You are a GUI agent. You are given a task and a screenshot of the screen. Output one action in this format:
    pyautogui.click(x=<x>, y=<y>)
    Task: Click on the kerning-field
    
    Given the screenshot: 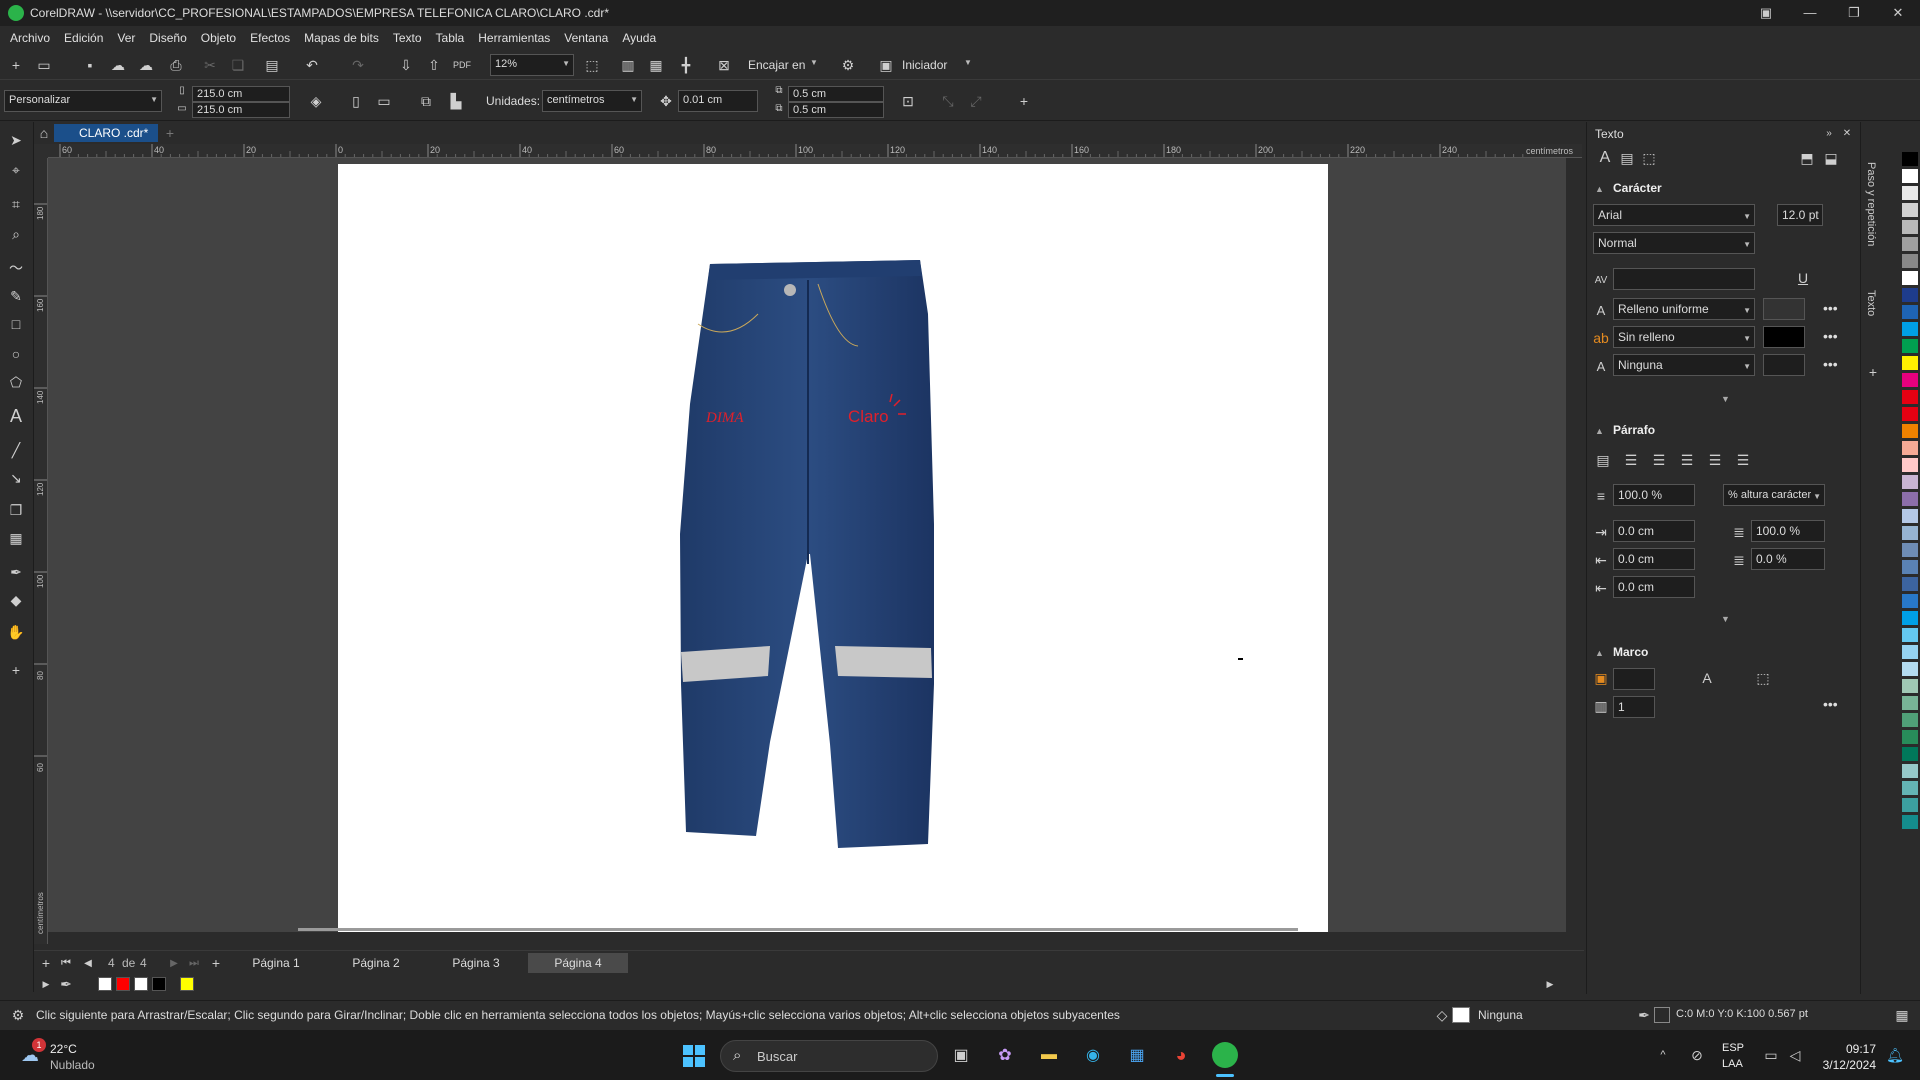 What is the action you would take?
    pyautogui.click(x=1684, y=279)
    